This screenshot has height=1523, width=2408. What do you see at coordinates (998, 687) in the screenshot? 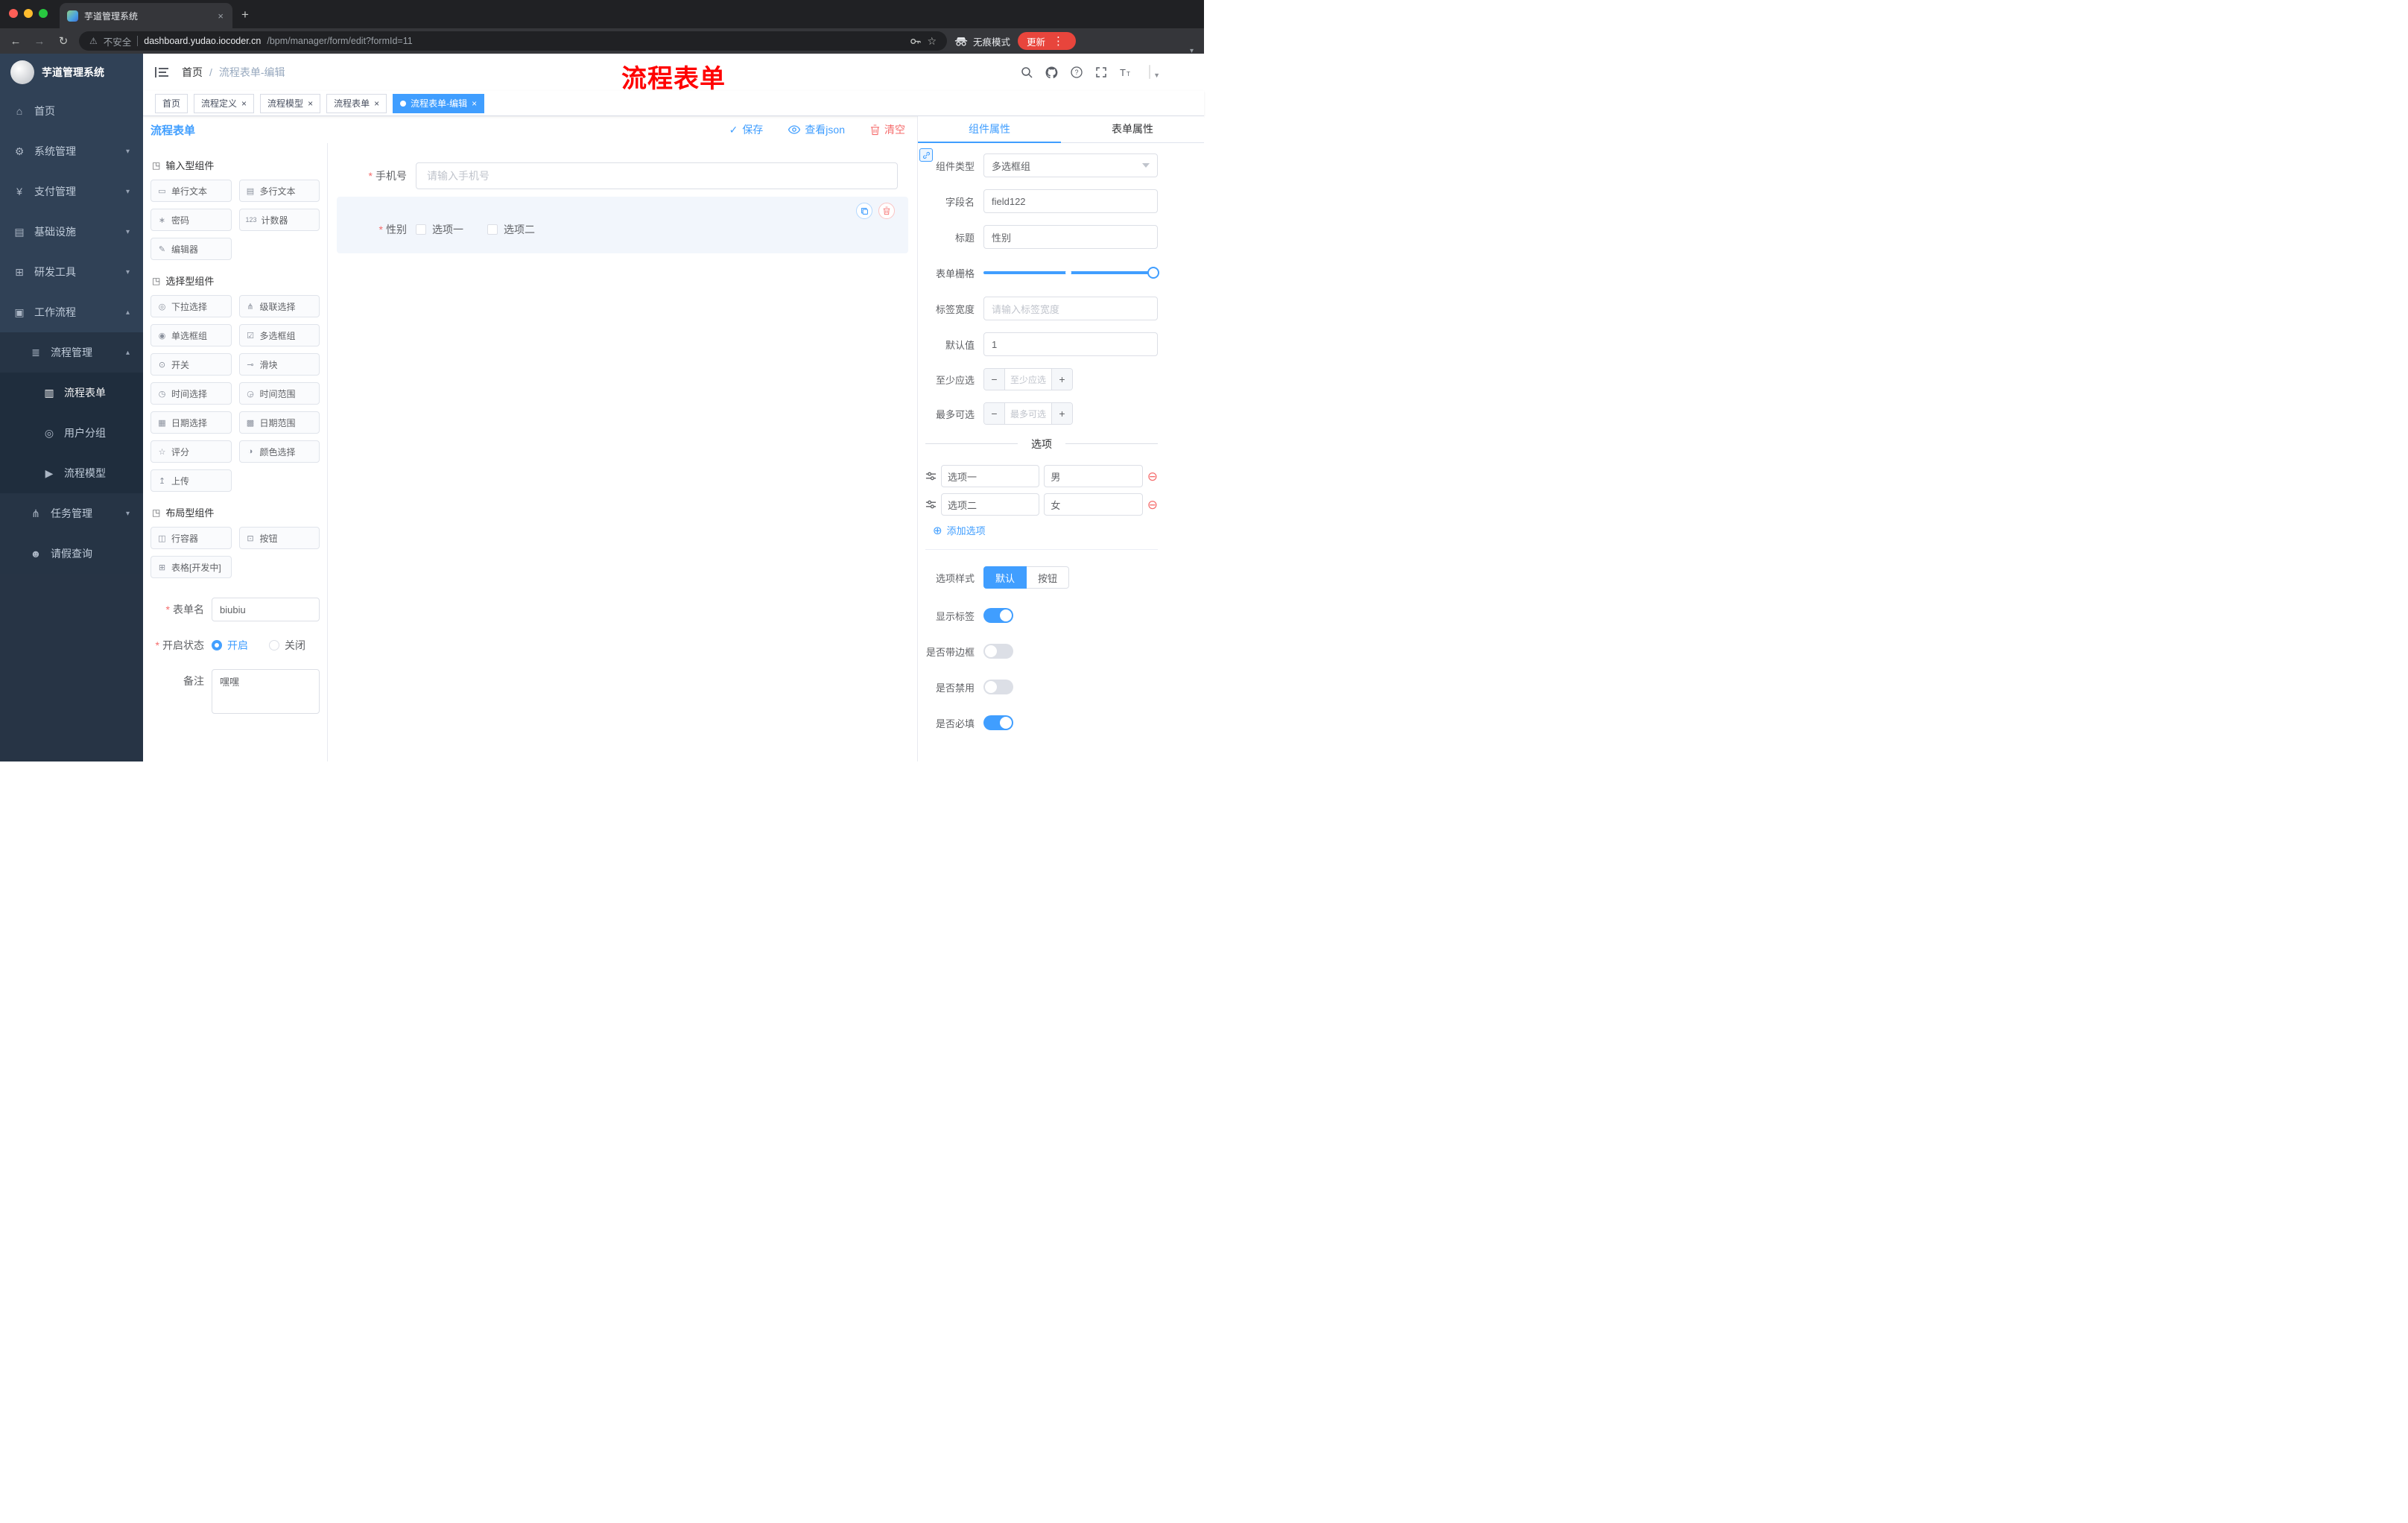
I see `disabled-toggle` at bounding box center [998, 687].